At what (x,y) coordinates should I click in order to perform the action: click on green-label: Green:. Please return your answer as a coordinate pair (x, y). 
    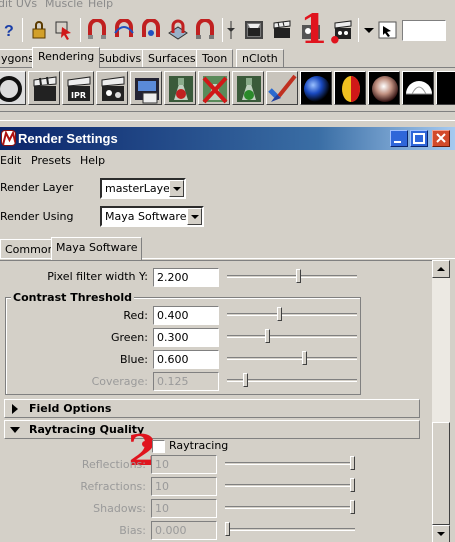
    Looking at the image, I should click on (129, 337).